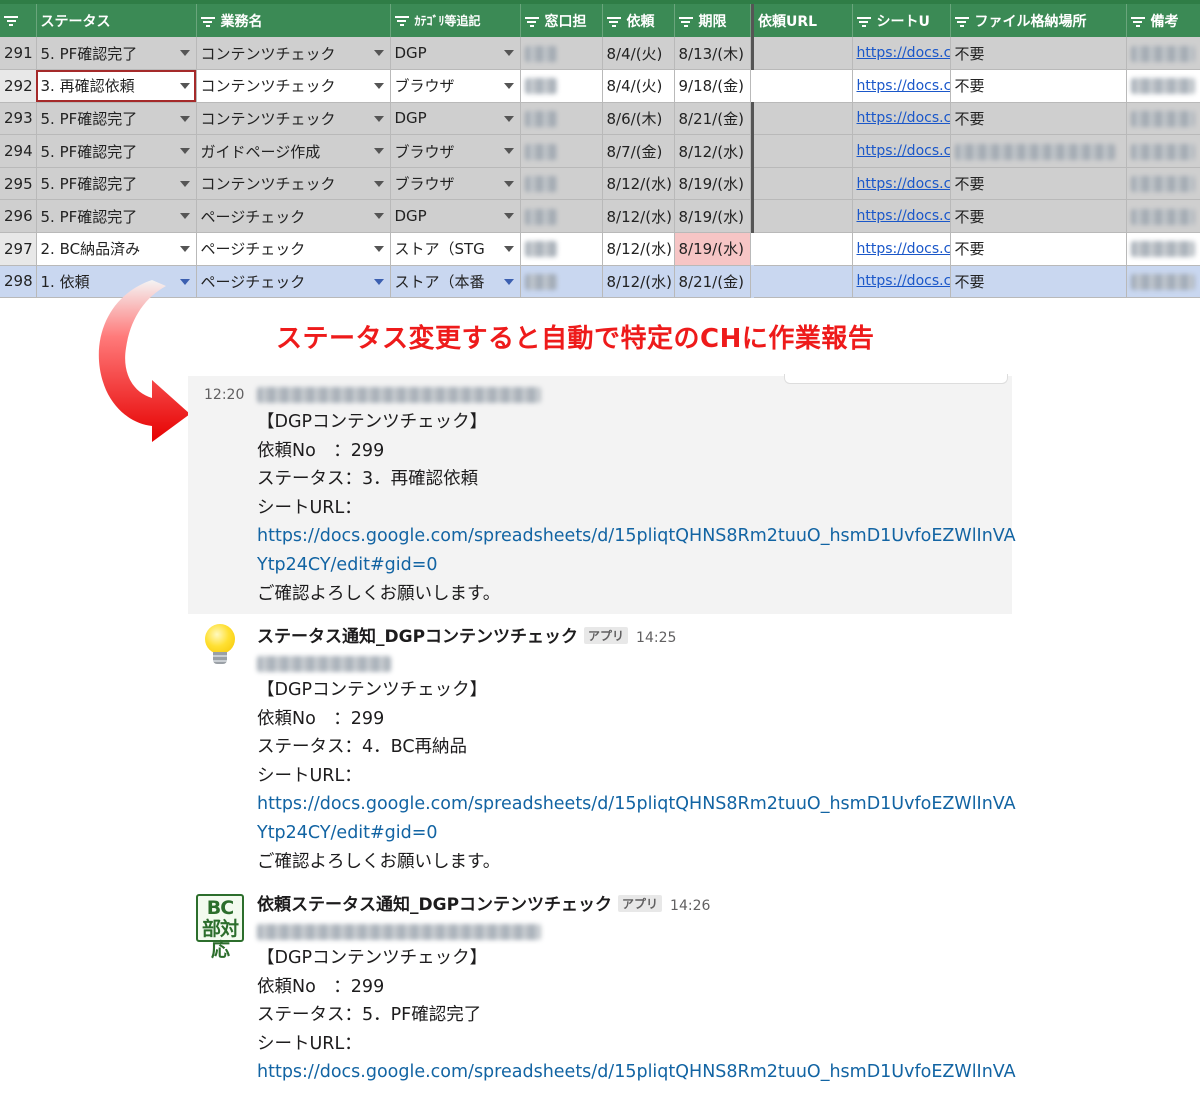 Image resolution: width=1200 pixels, height=1096 pixels. I want to click on row-number: 296, so click(18, 216).